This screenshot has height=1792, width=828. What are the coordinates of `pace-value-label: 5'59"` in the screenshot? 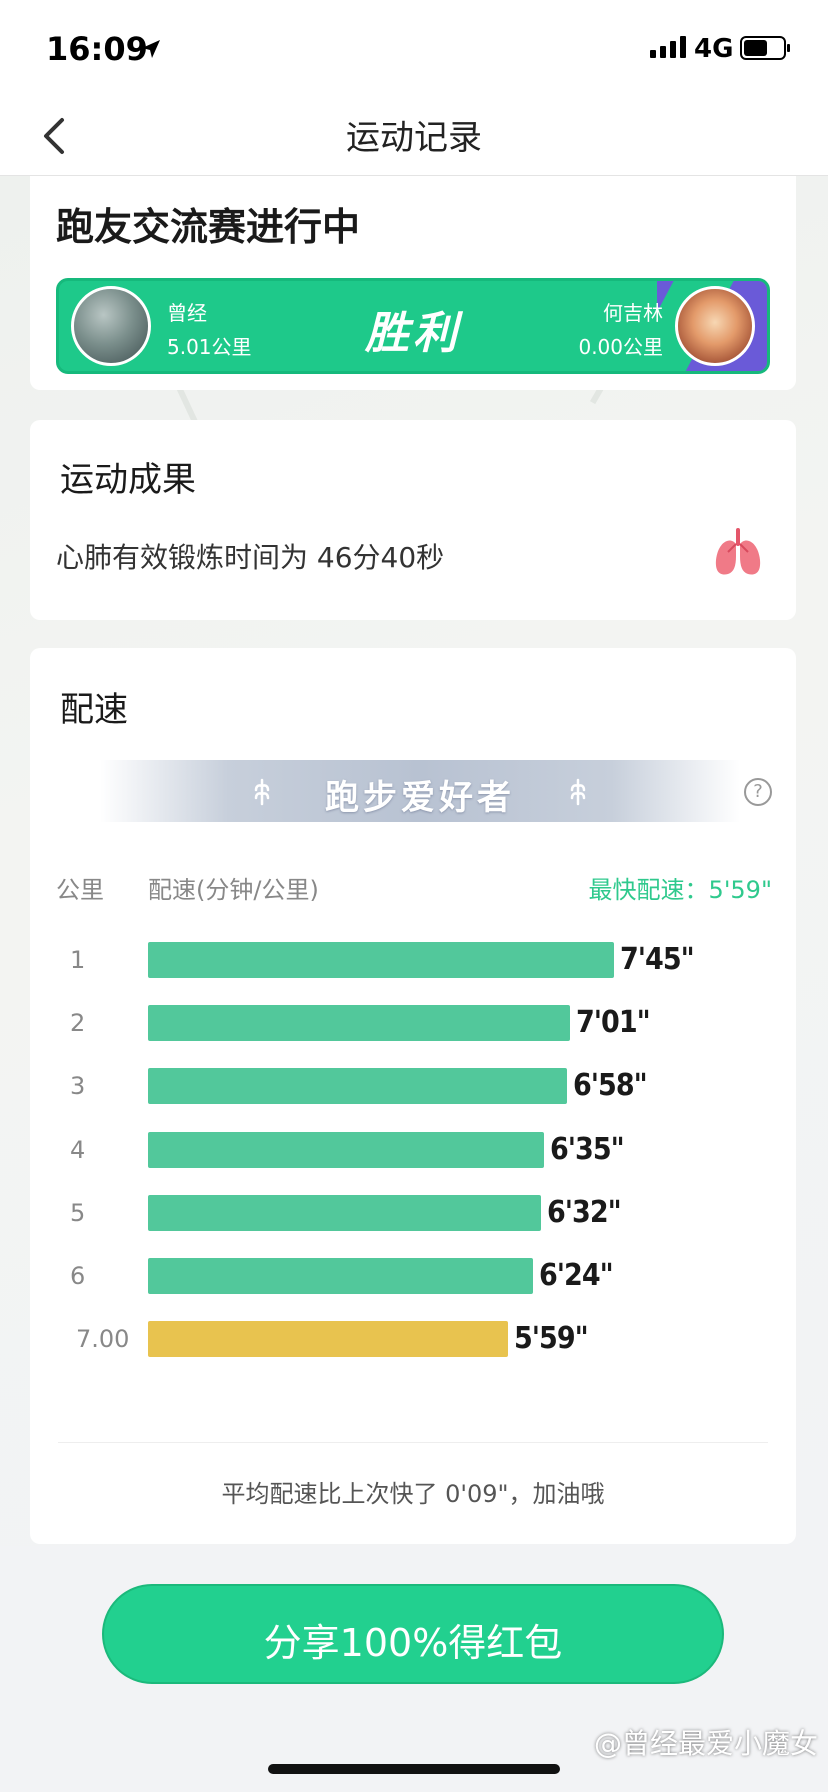 It's located at (551, 1339).